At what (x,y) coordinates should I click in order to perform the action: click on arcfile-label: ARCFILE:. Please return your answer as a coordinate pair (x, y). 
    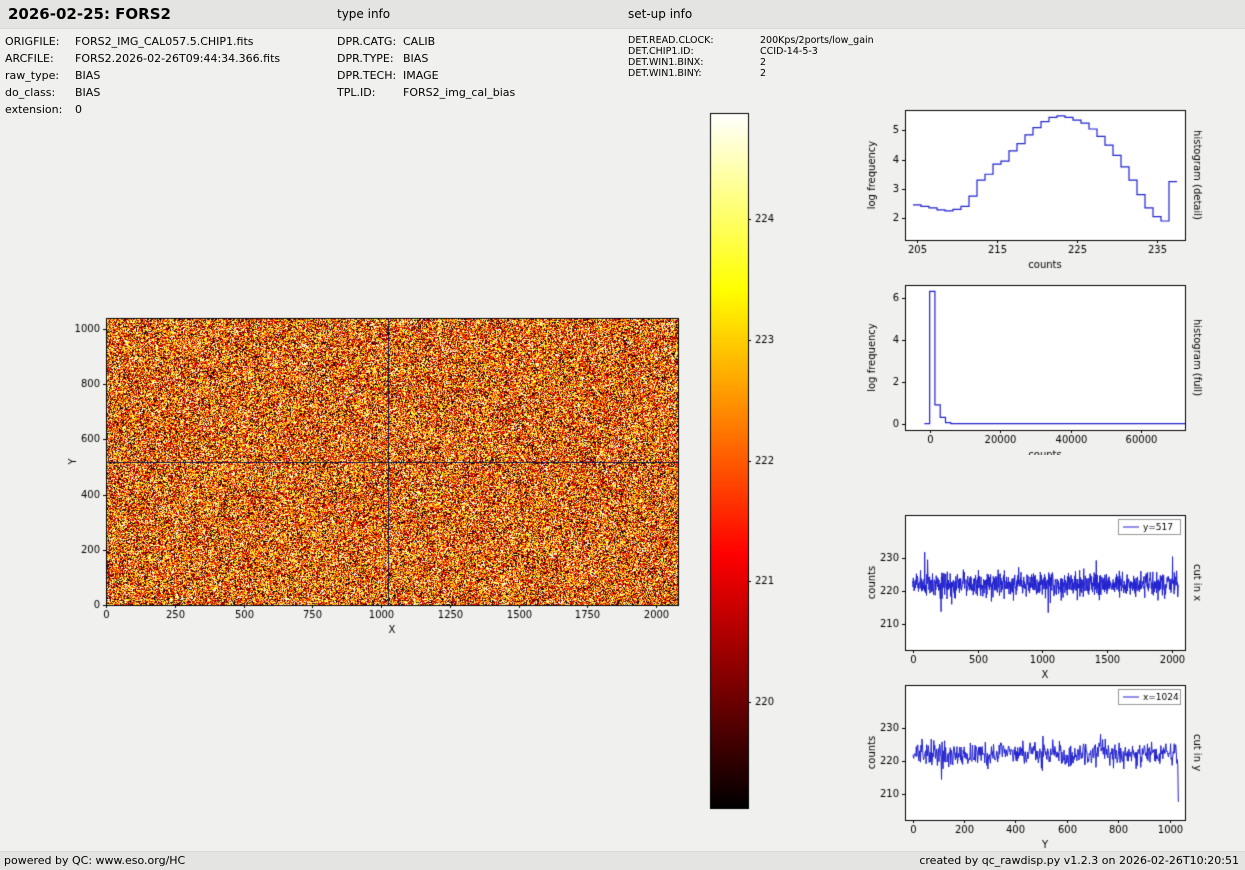
    Looking at the image, I should click on (29, 58).